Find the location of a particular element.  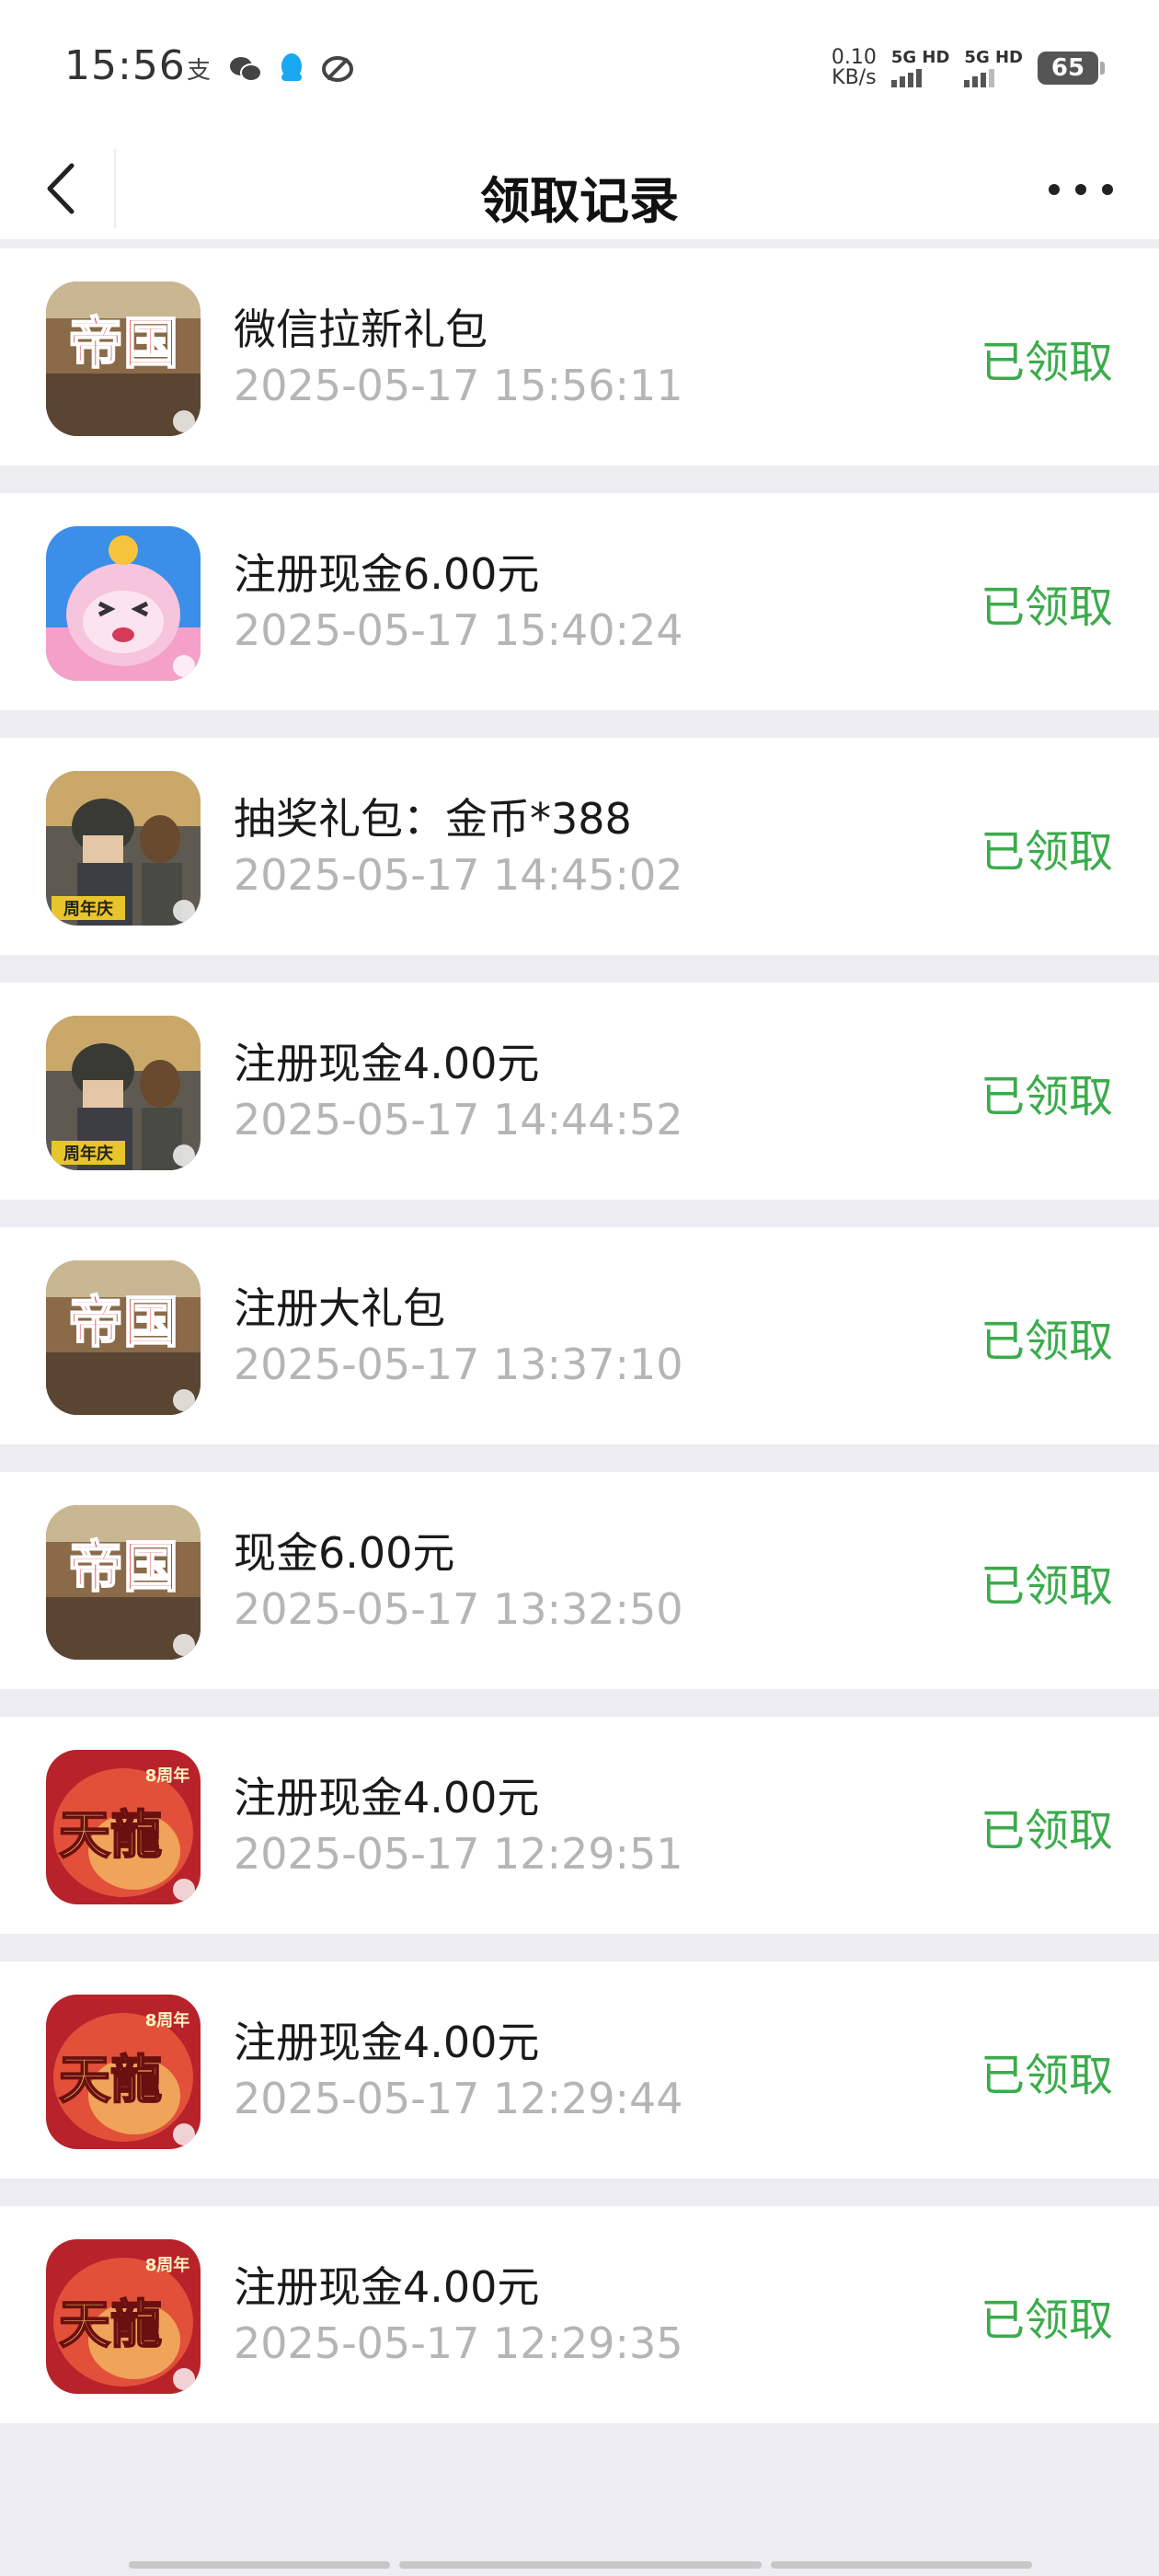

signal-sim1: 5G HD is located at coordinates (920, 67).